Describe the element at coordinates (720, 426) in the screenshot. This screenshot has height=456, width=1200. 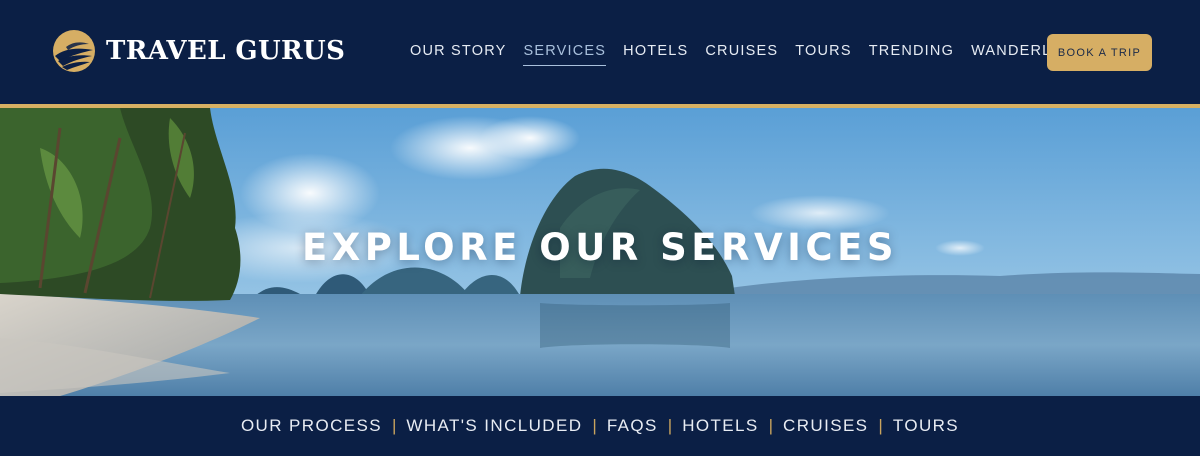
I see `subnav-hotels: HOTELS` at that location.